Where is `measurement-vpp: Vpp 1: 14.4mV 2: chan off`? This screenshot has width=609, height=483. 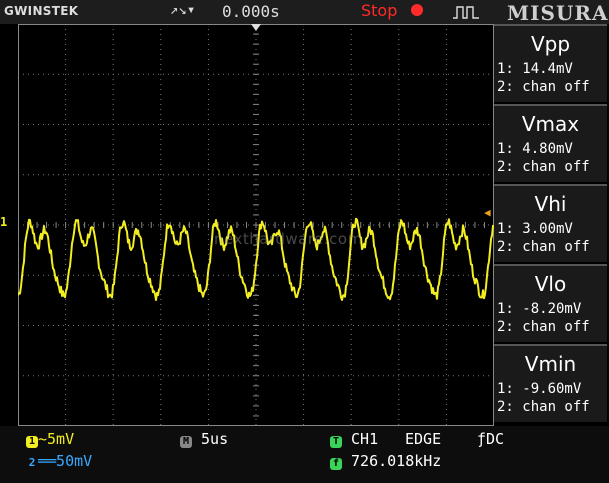 measurement-vpp: Vpp 1: 14.4mV 2: chan off is located at coordinates (550, 63).